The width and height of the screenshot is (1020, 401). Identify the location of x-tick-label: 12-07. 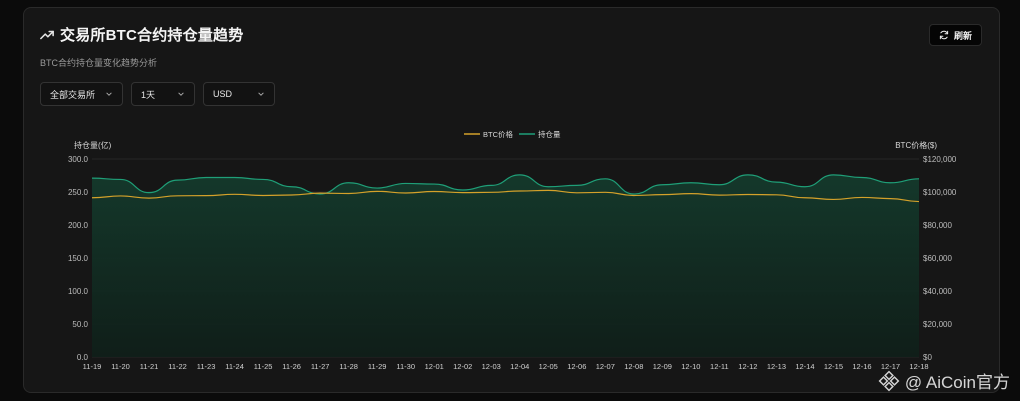
(605, 366).